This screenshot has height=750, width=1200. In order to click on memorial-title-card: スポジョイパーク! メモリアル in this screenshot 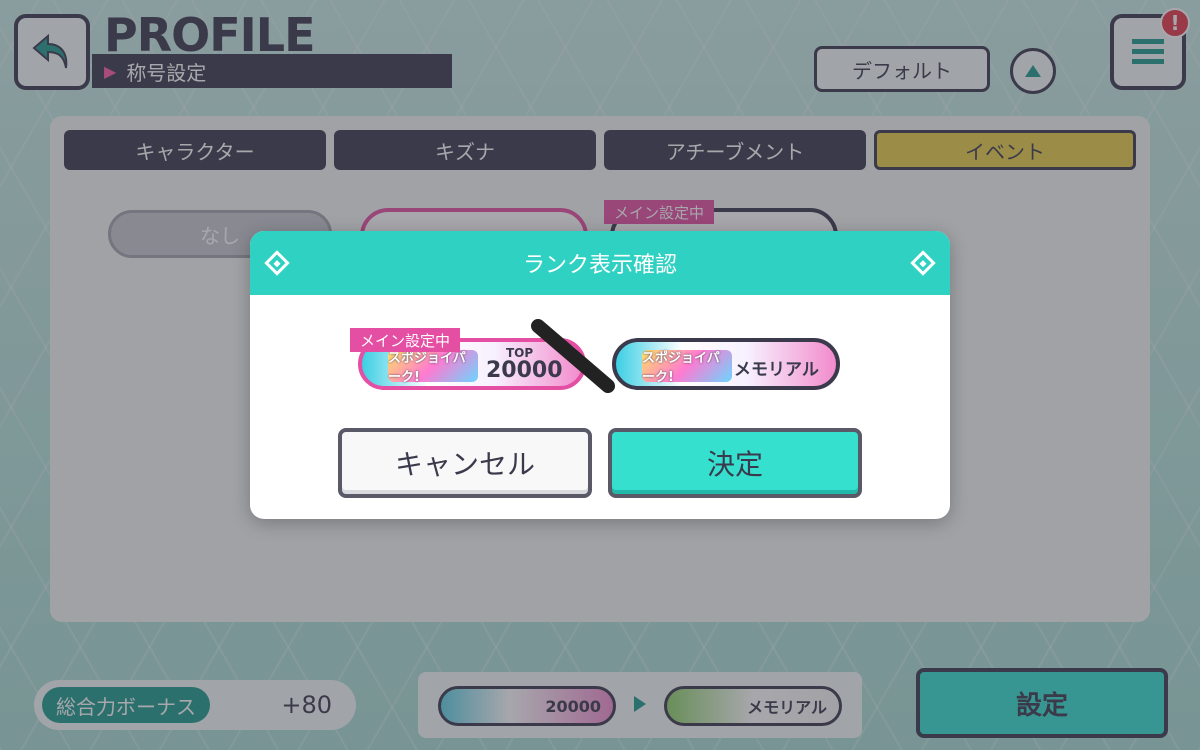, I will do `click(726, 364)`.